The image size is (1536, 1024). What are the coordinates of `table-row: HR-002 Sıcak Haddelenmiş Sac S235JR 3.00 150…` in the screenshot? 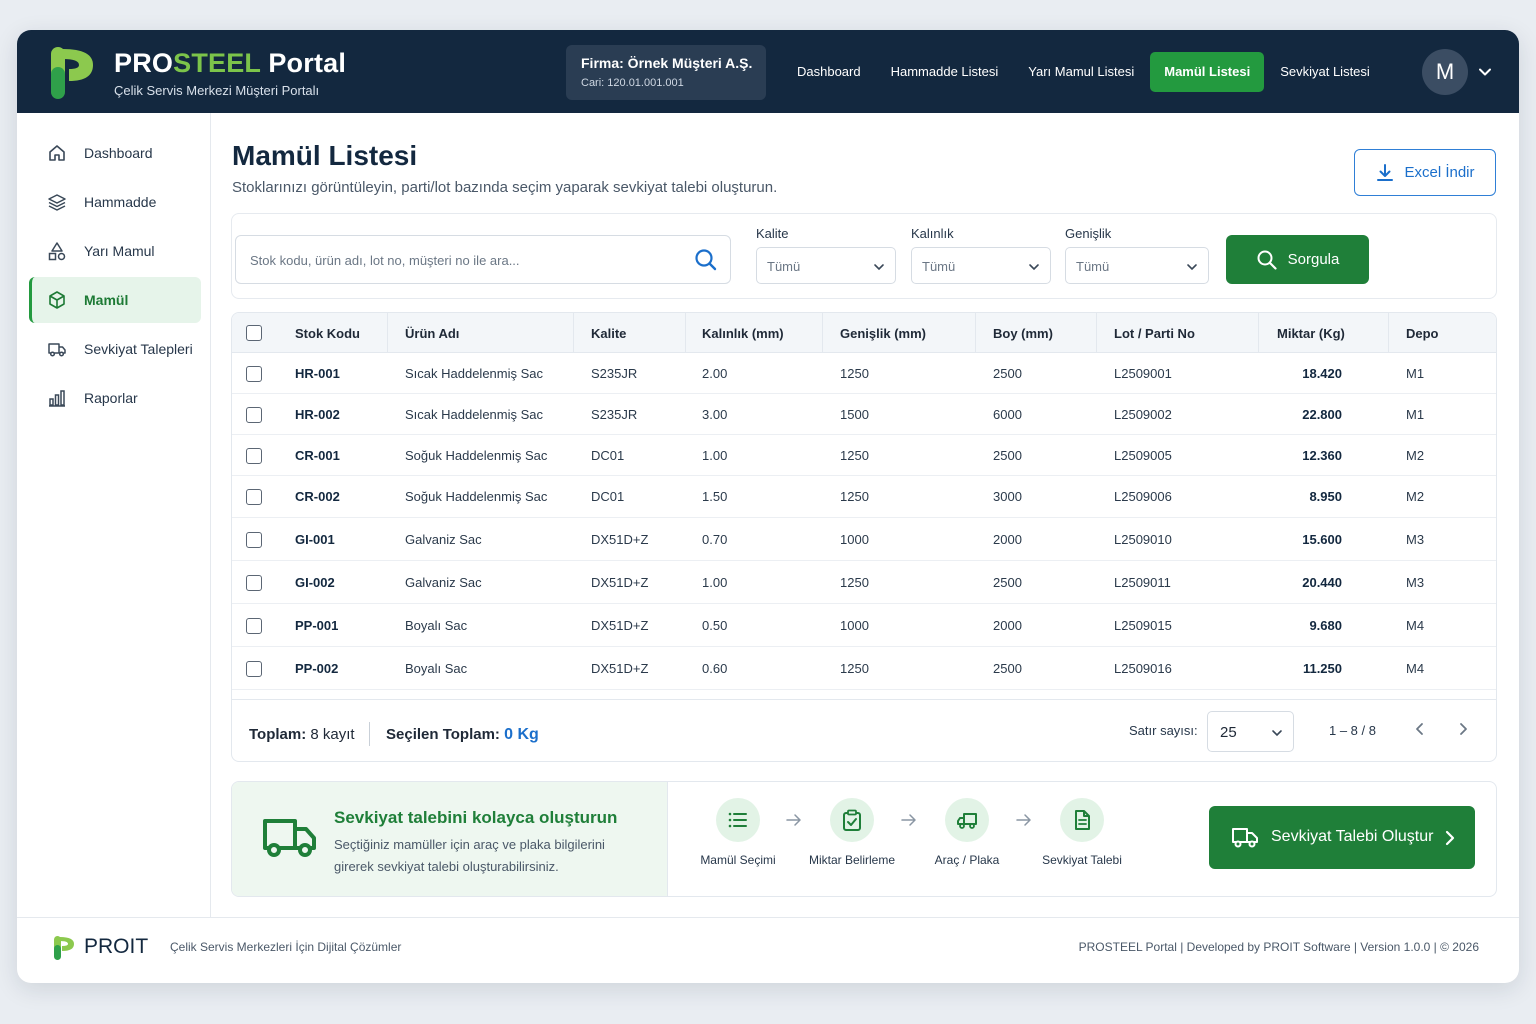 It's located at (864, 414).